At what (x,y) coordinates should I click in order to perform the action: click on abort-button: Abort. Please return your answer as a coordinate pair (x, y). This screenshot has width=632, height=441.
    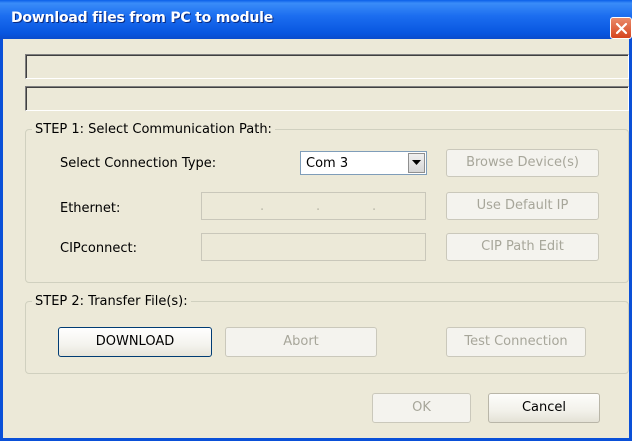
    Looking at the image, I should click on (301, 342).